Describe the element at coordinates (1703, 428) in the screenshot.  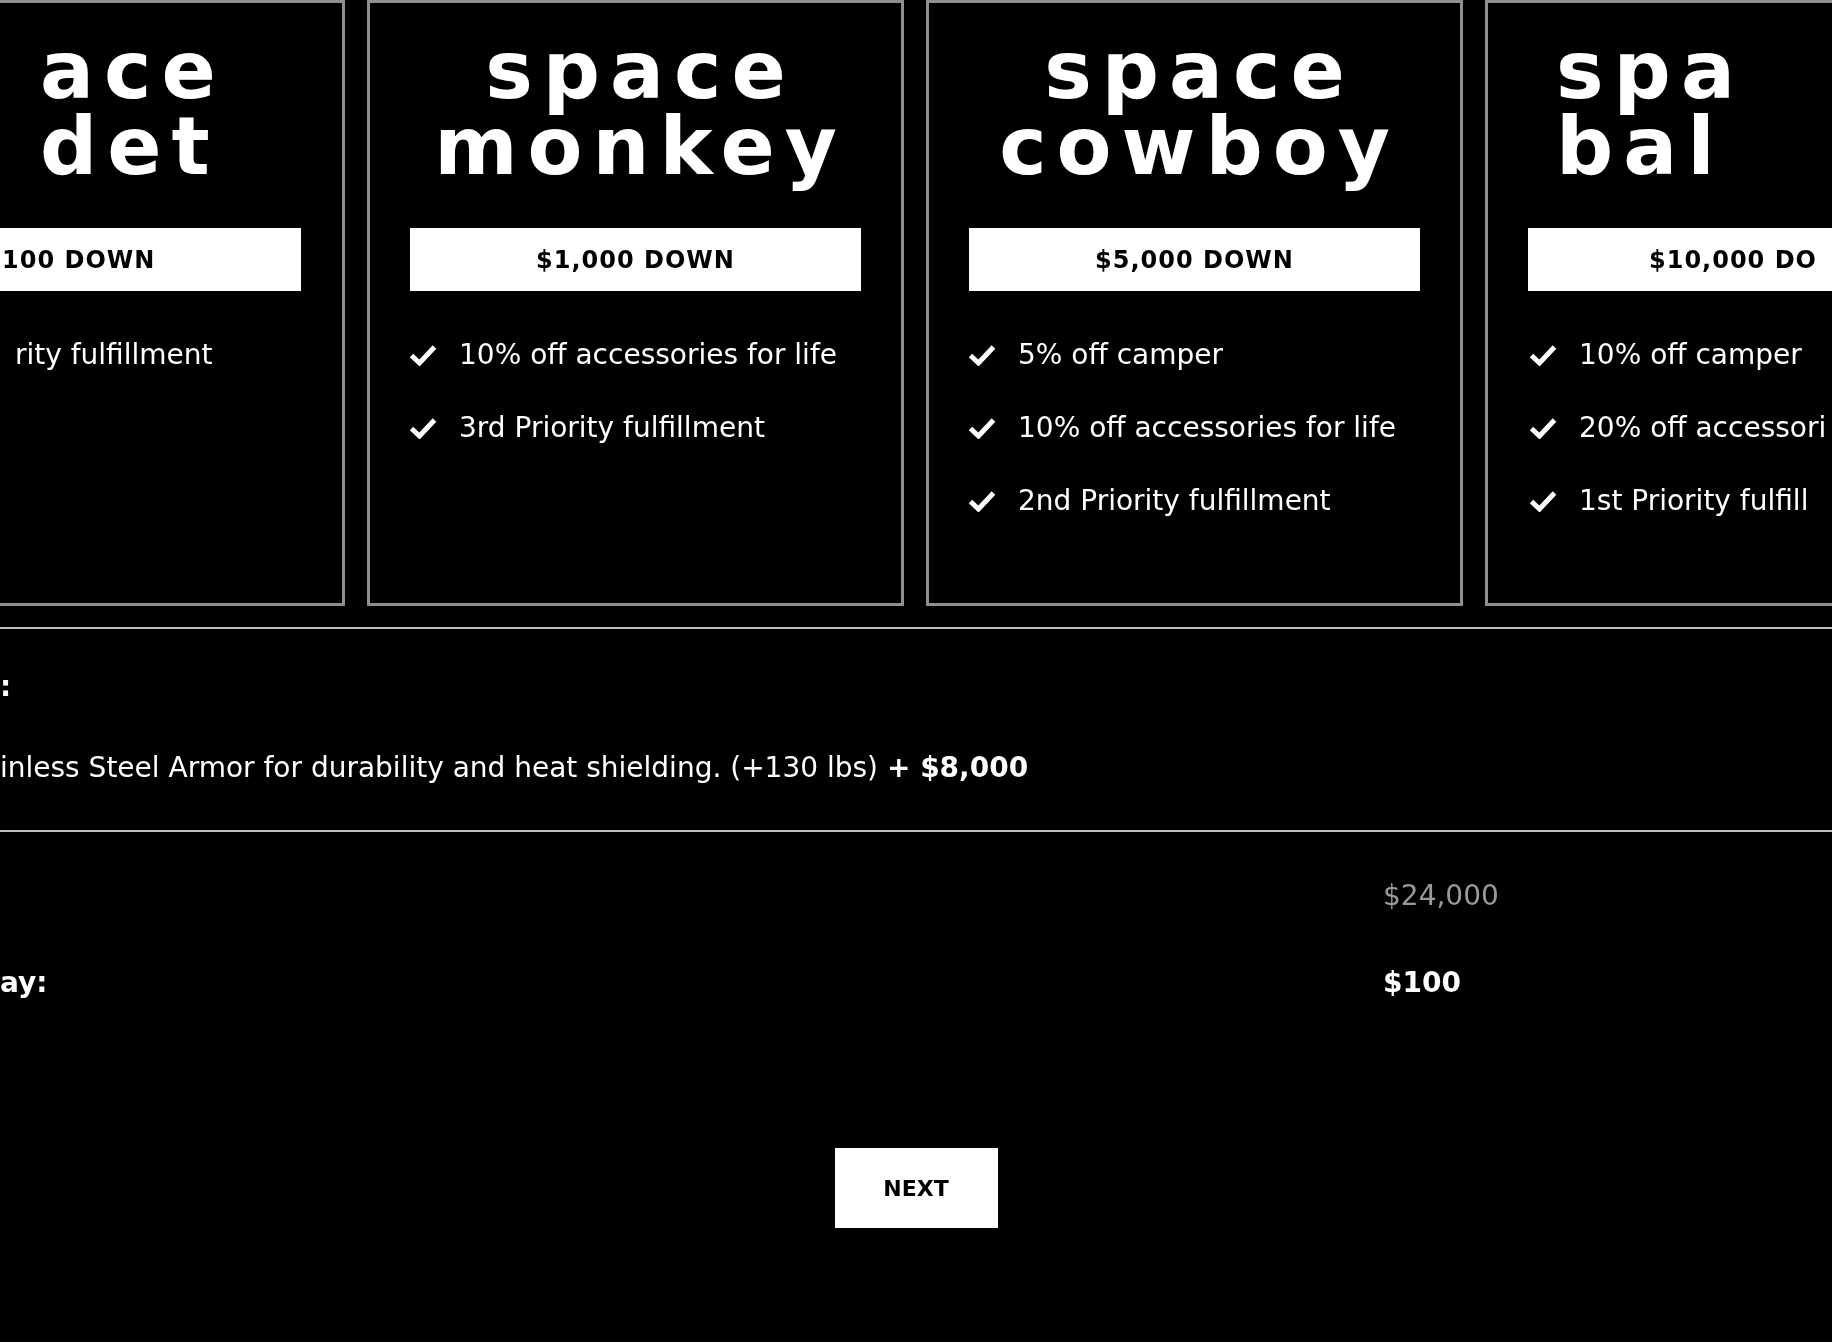
I see `feature-text: 20% off accessori` at that location.